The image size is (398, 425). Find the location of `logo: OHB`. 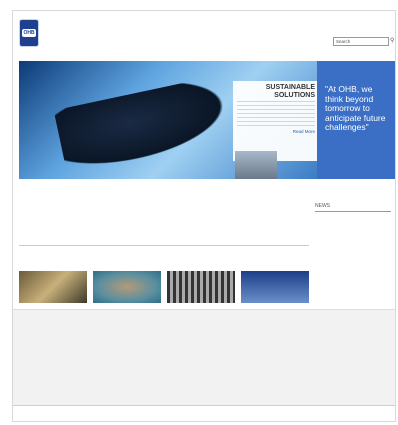

logo: OHB is located at coordinates (29, 33).